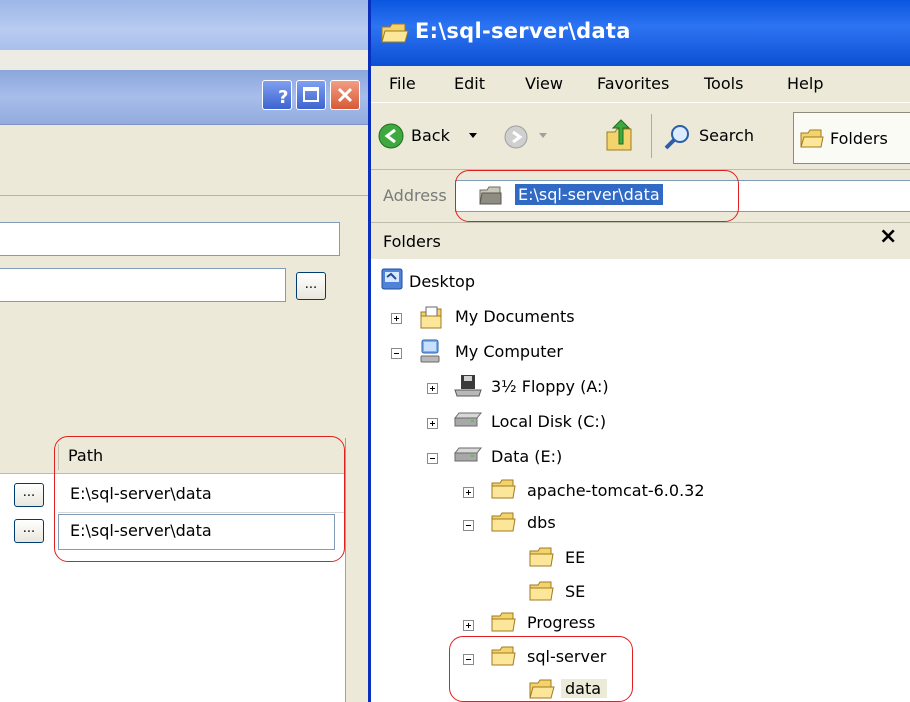  What do you see at coordinates (509, 351) in the screenshot?
I see `tree-item-my-computer: My Computer` at bounding box center [509, 351].